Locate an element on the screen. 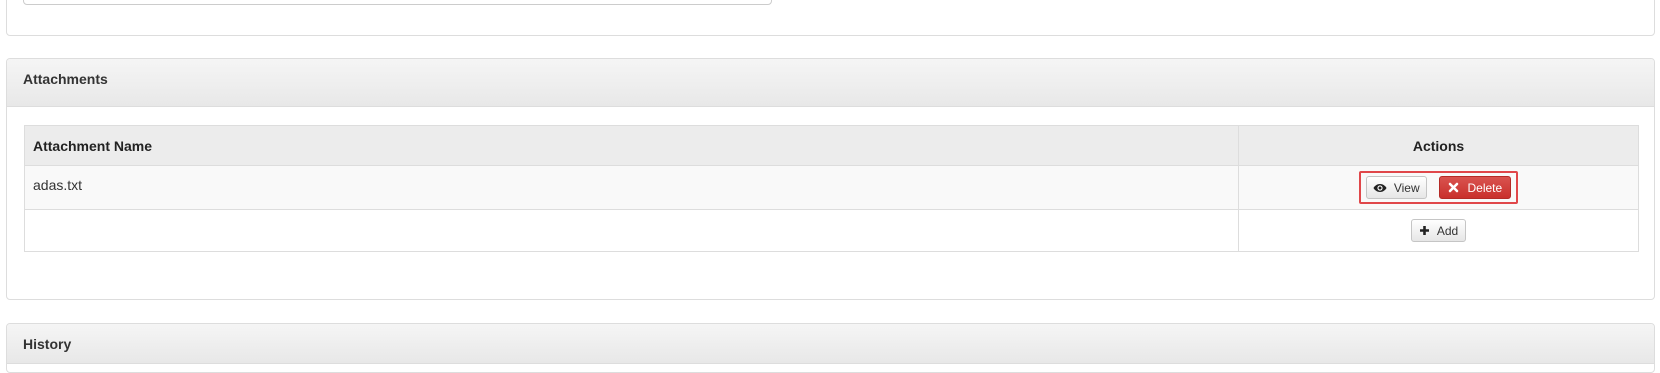  view-button-label: View is located at coordinates (1406, 187).